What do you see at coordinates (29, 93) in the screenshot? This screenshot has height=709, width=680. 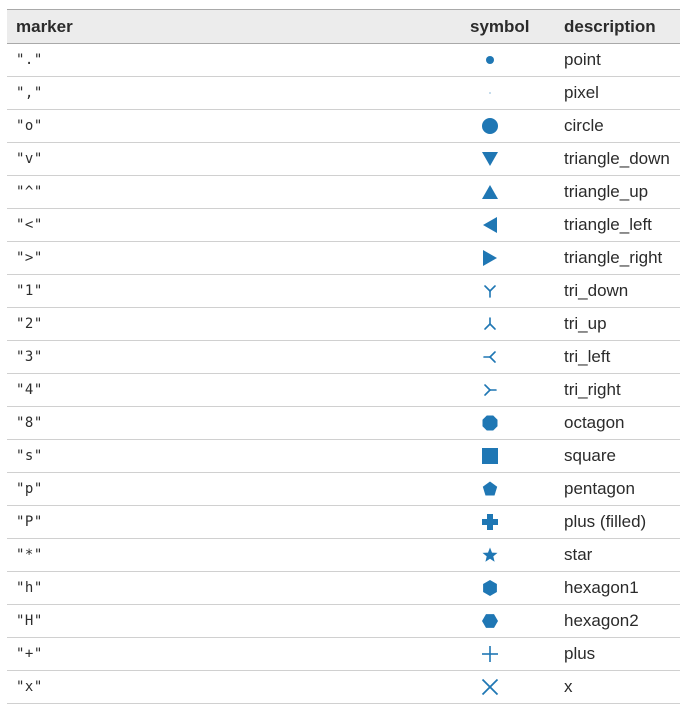 I see `marker-code: ","` at bounding box center [29, 93].